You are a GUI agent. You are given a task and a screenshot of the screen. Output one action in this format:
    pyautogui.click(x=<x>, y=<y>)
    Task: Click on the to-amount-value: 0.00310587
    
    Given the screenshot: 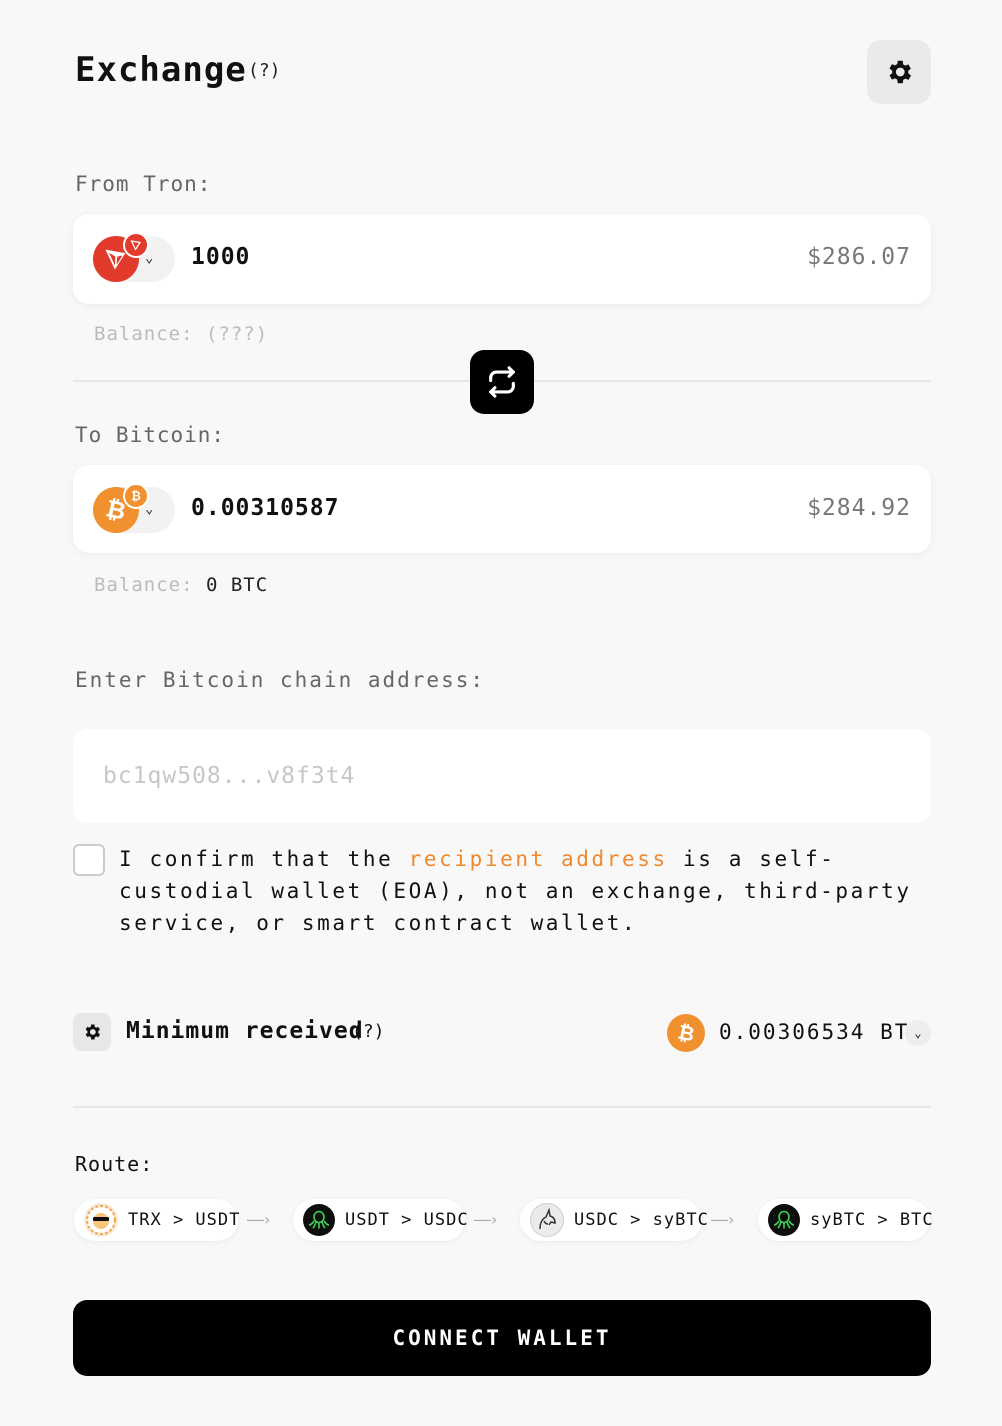 What is the action you would take?
    pyautogui.click(x=265, y=508)
    